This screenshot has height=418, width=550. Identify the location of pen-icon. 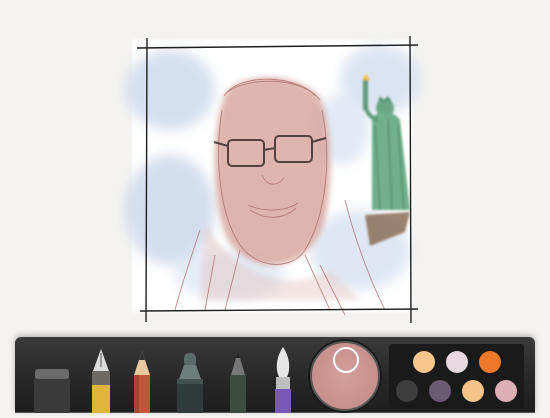
(238, 382).